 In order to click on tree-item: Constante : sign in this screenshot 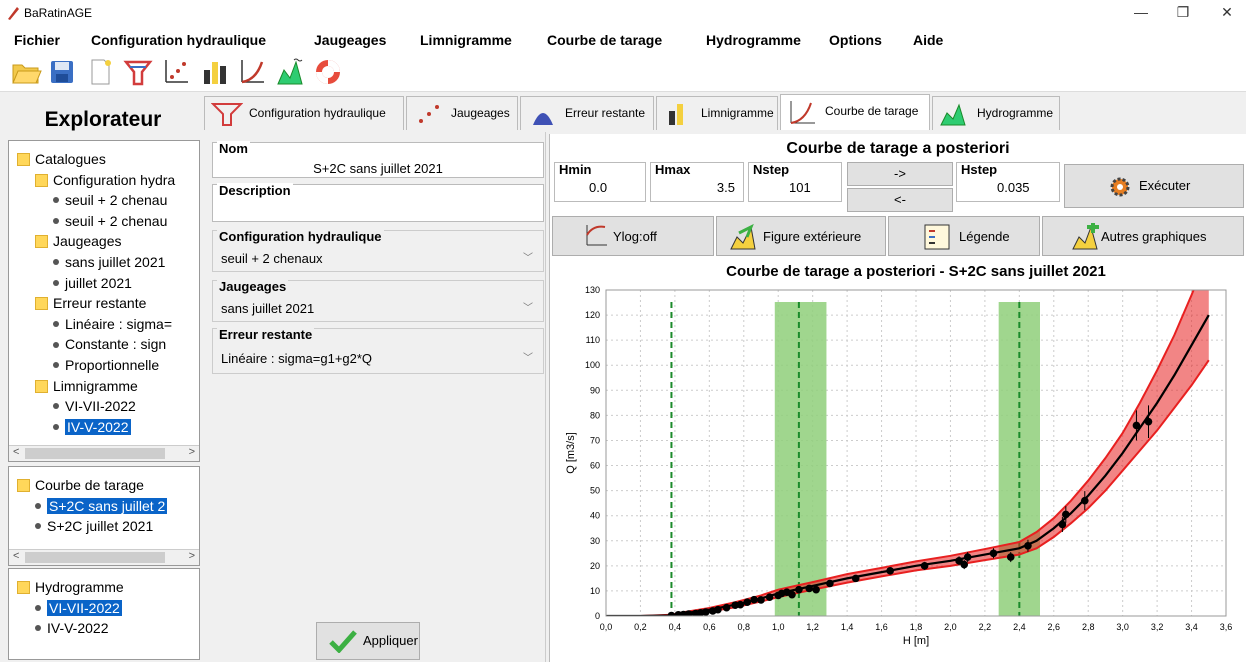, I will do `click(109, 344)`.